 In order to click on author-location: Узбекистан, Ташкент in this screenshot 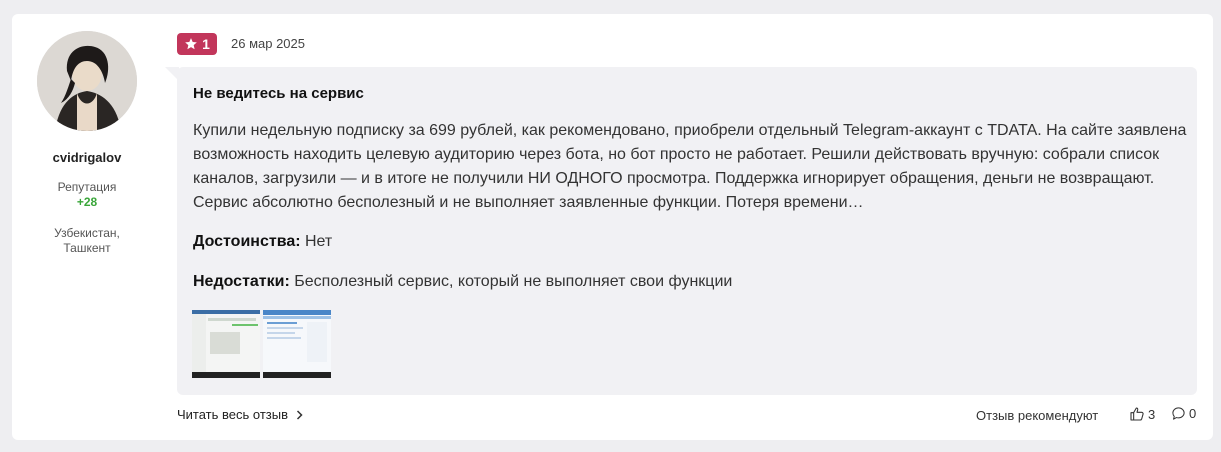, I will do `click(87, 241)`.